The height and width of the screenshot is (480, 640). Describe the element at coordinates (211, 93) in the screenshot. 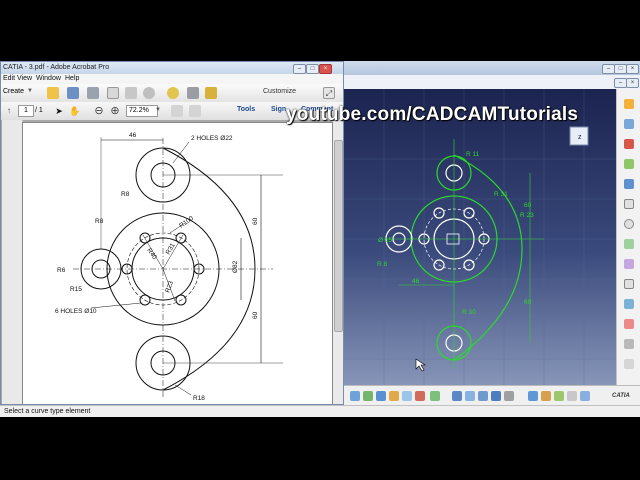

I see `highlight-icon` at that location.